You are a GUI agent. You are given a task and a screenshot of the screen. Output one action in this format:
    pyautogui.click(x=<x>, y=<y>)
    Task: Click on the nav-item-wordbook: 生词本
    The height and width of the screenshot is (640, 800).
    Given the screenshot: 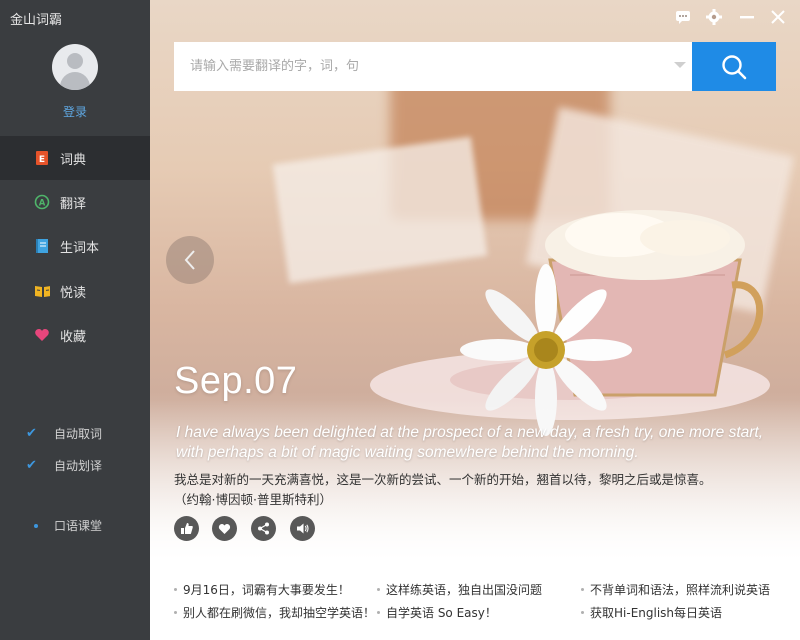 What is the action you would take?
    pyautogui.click(x=75, y=246)
    